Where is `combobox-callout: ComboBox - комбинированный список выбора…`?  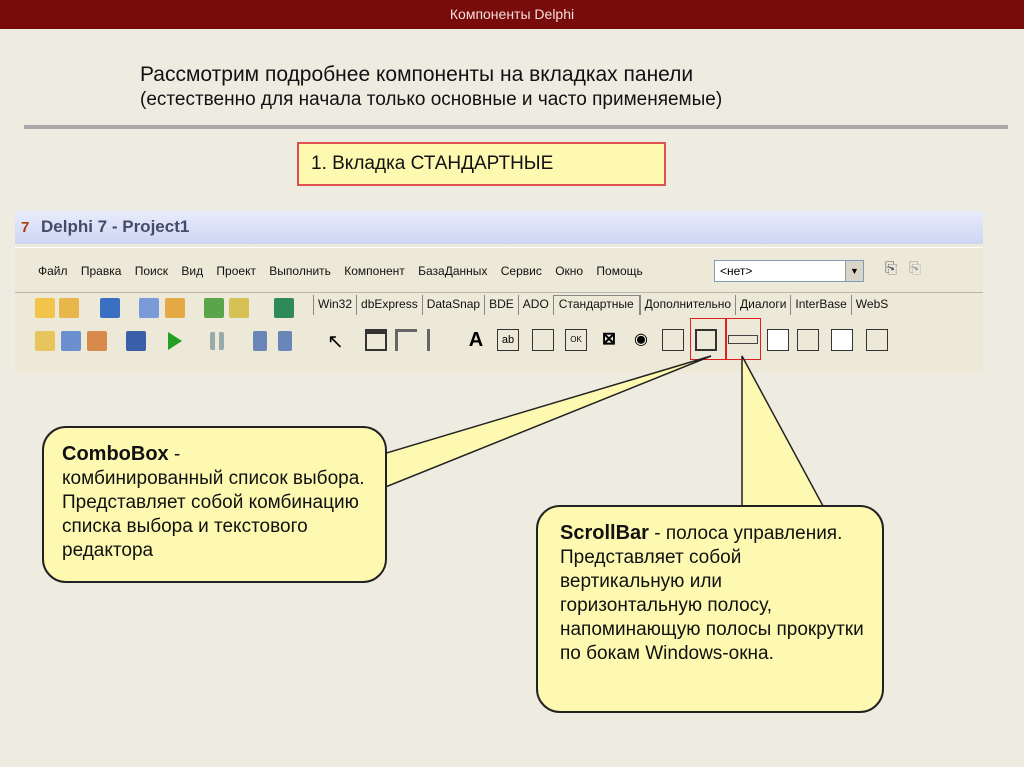
combobox-callout: ComboBox - комбинированный список выбора… is located at coordinates (214, 504).